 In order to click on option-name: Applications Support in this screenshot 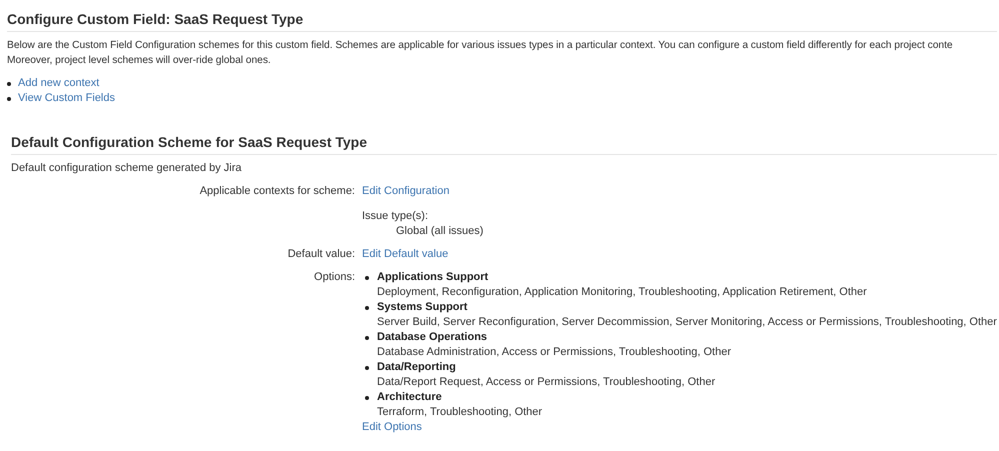, I will do `click(432, 277)`.